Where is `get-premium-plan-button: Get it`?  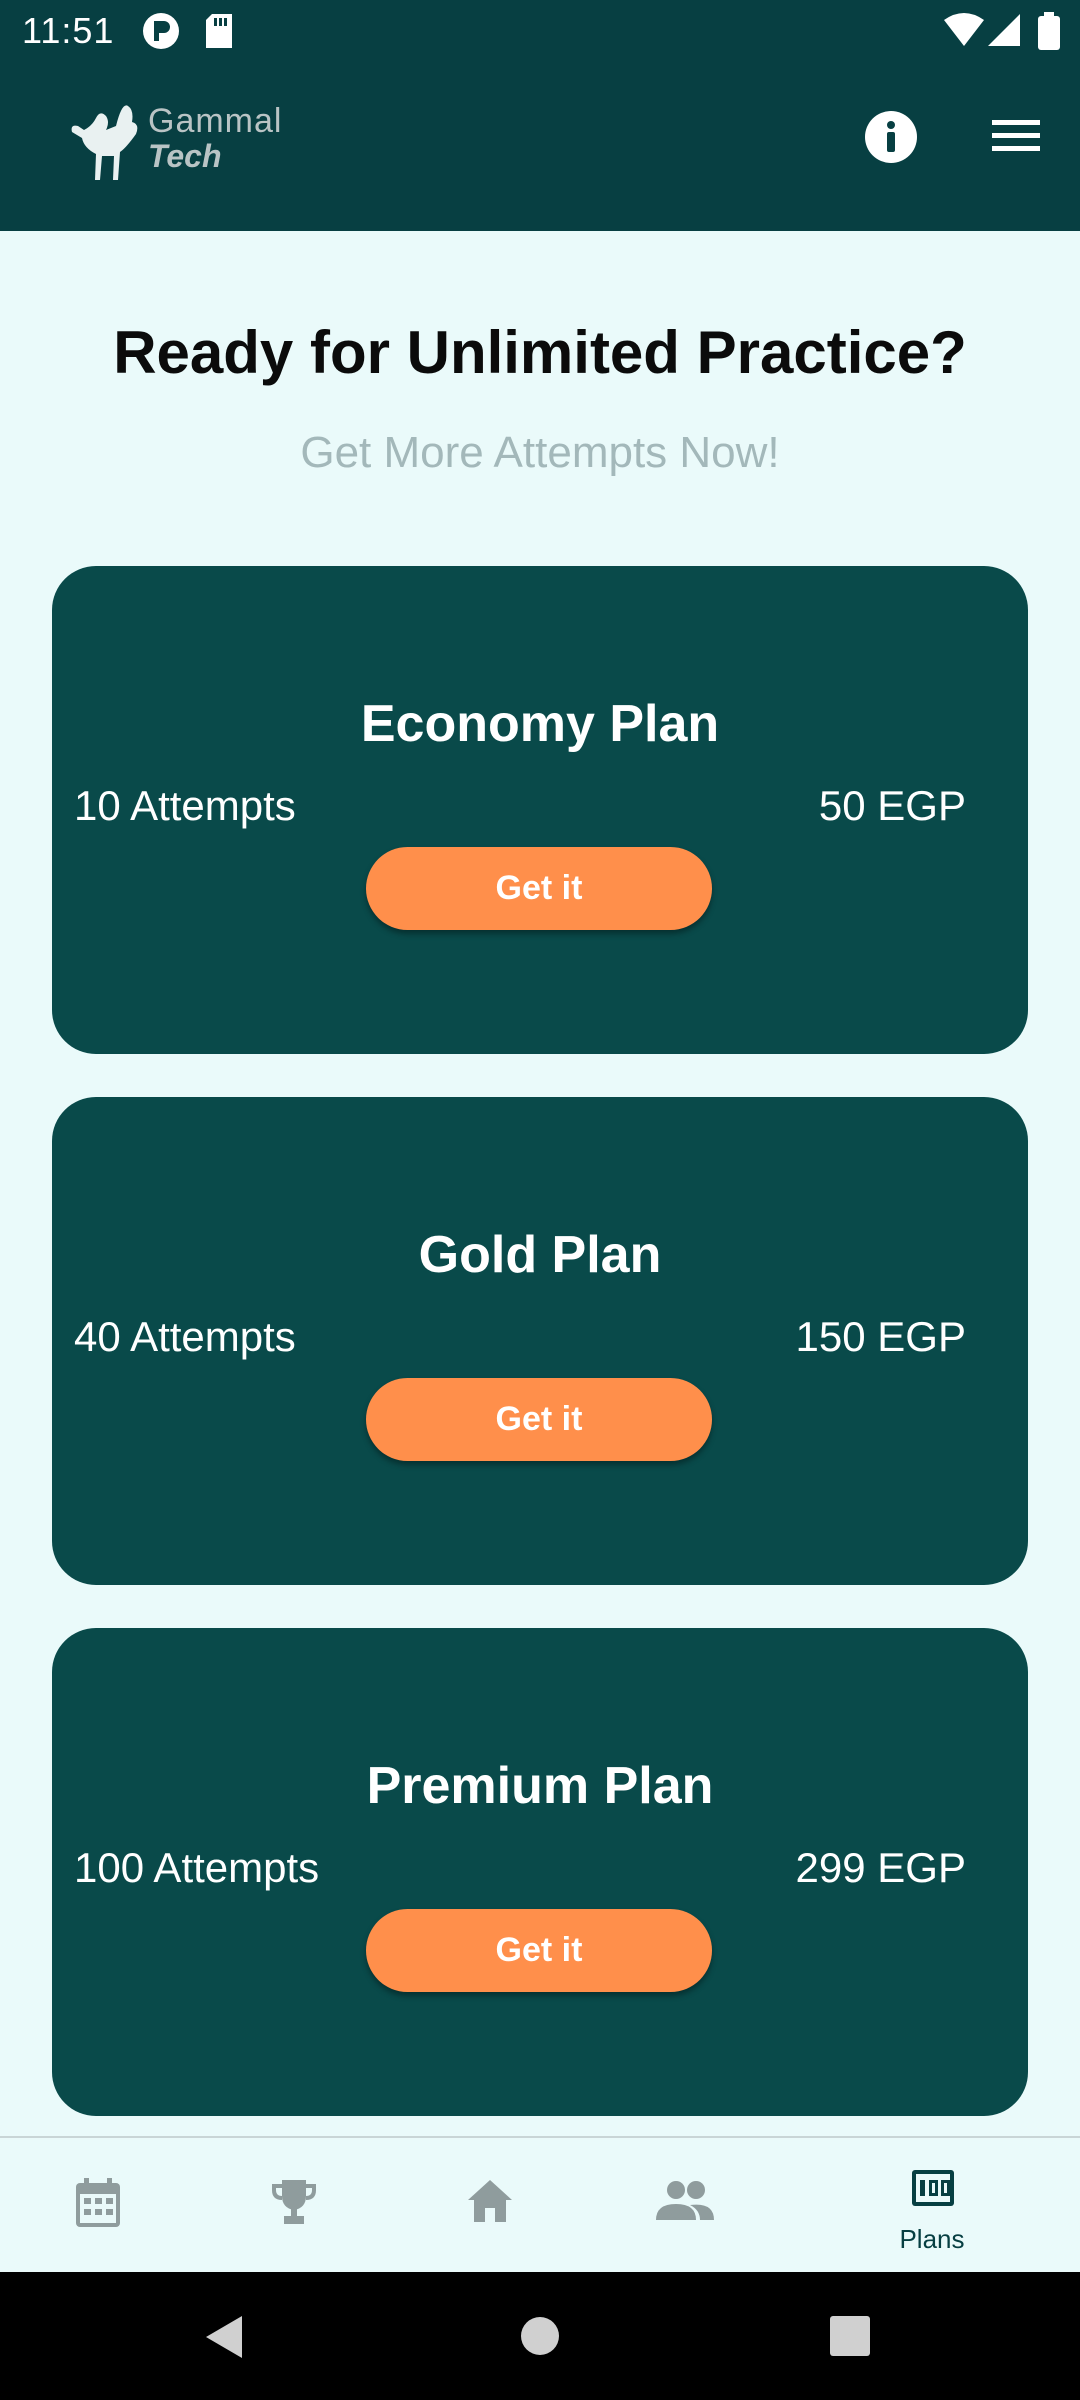 get-premium-plan-button: Get it is located at coordinates (539, 1950).